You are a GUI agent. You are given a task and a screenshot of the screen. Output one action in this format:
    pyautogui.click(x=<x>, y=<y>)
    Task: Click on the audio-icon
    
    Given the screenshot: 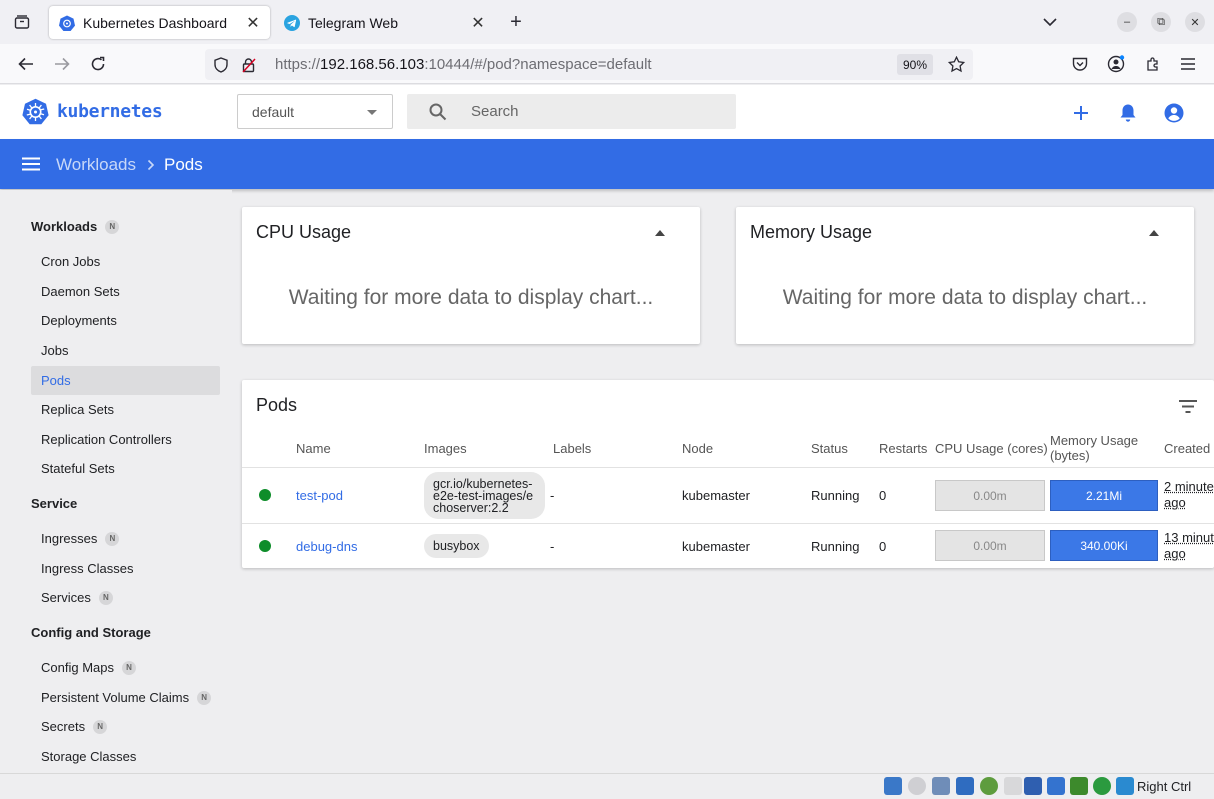 What is the action you would take?
    pyautogui.click(x=941, y=786)
    